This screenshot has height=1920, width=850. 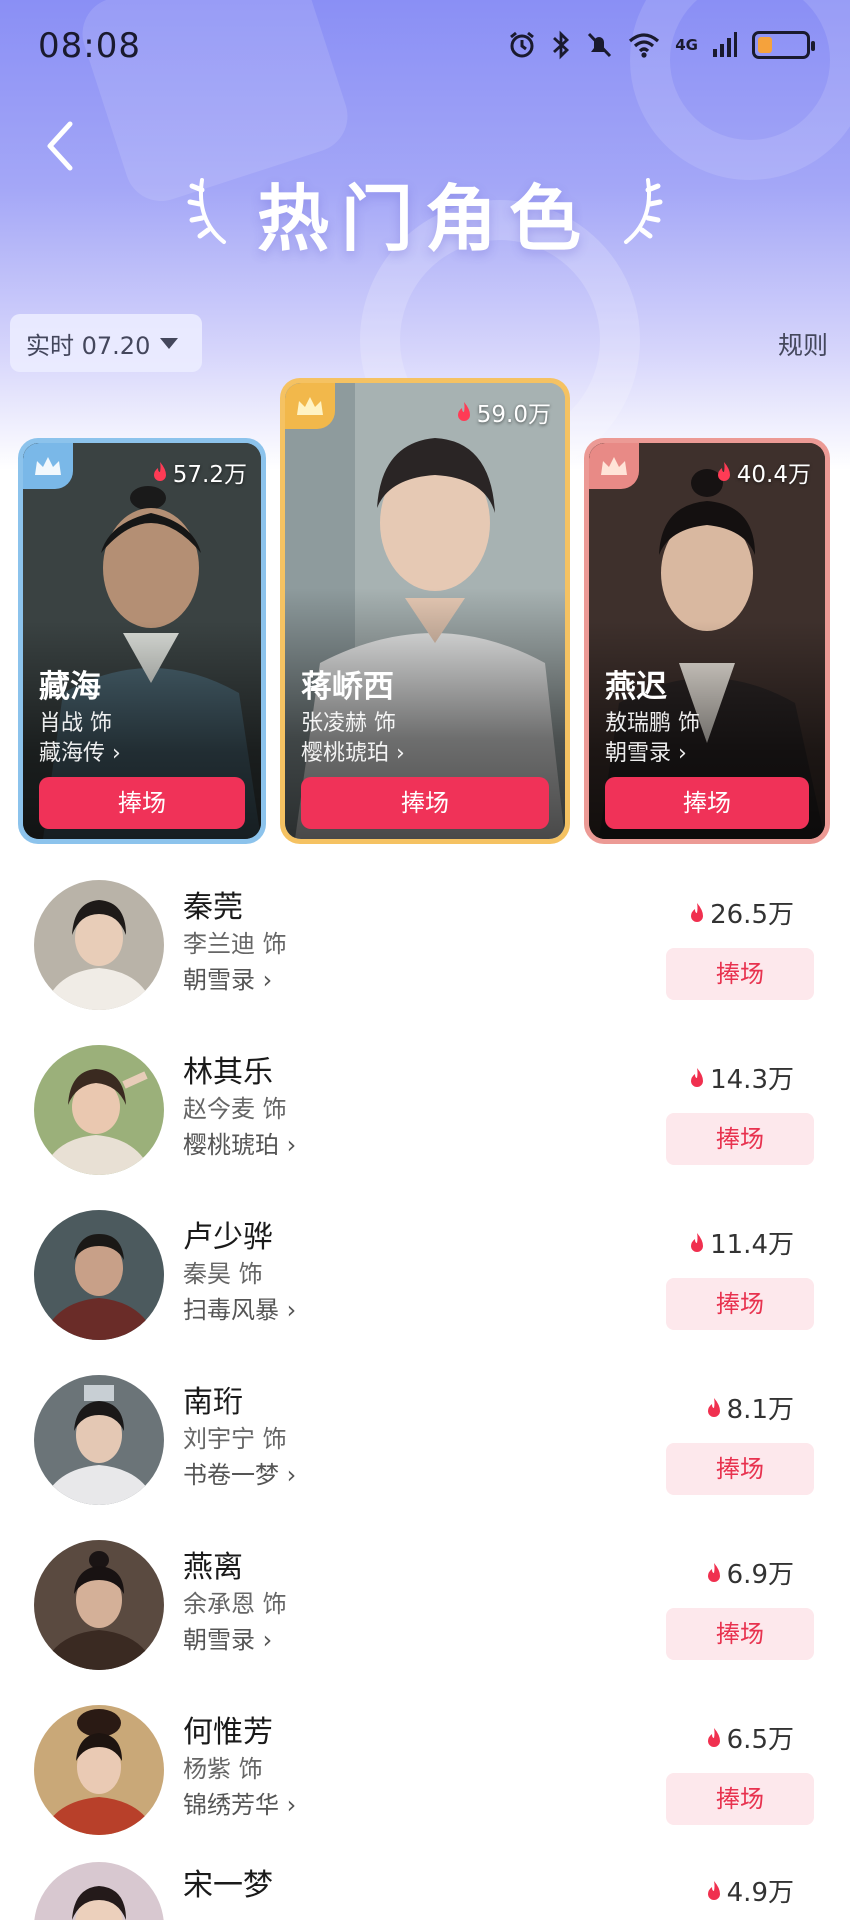 What do you see at coordinates (213, 1402) in the screenshot?
I see `character-name: 南珩` at bounding box center [213, 1402].